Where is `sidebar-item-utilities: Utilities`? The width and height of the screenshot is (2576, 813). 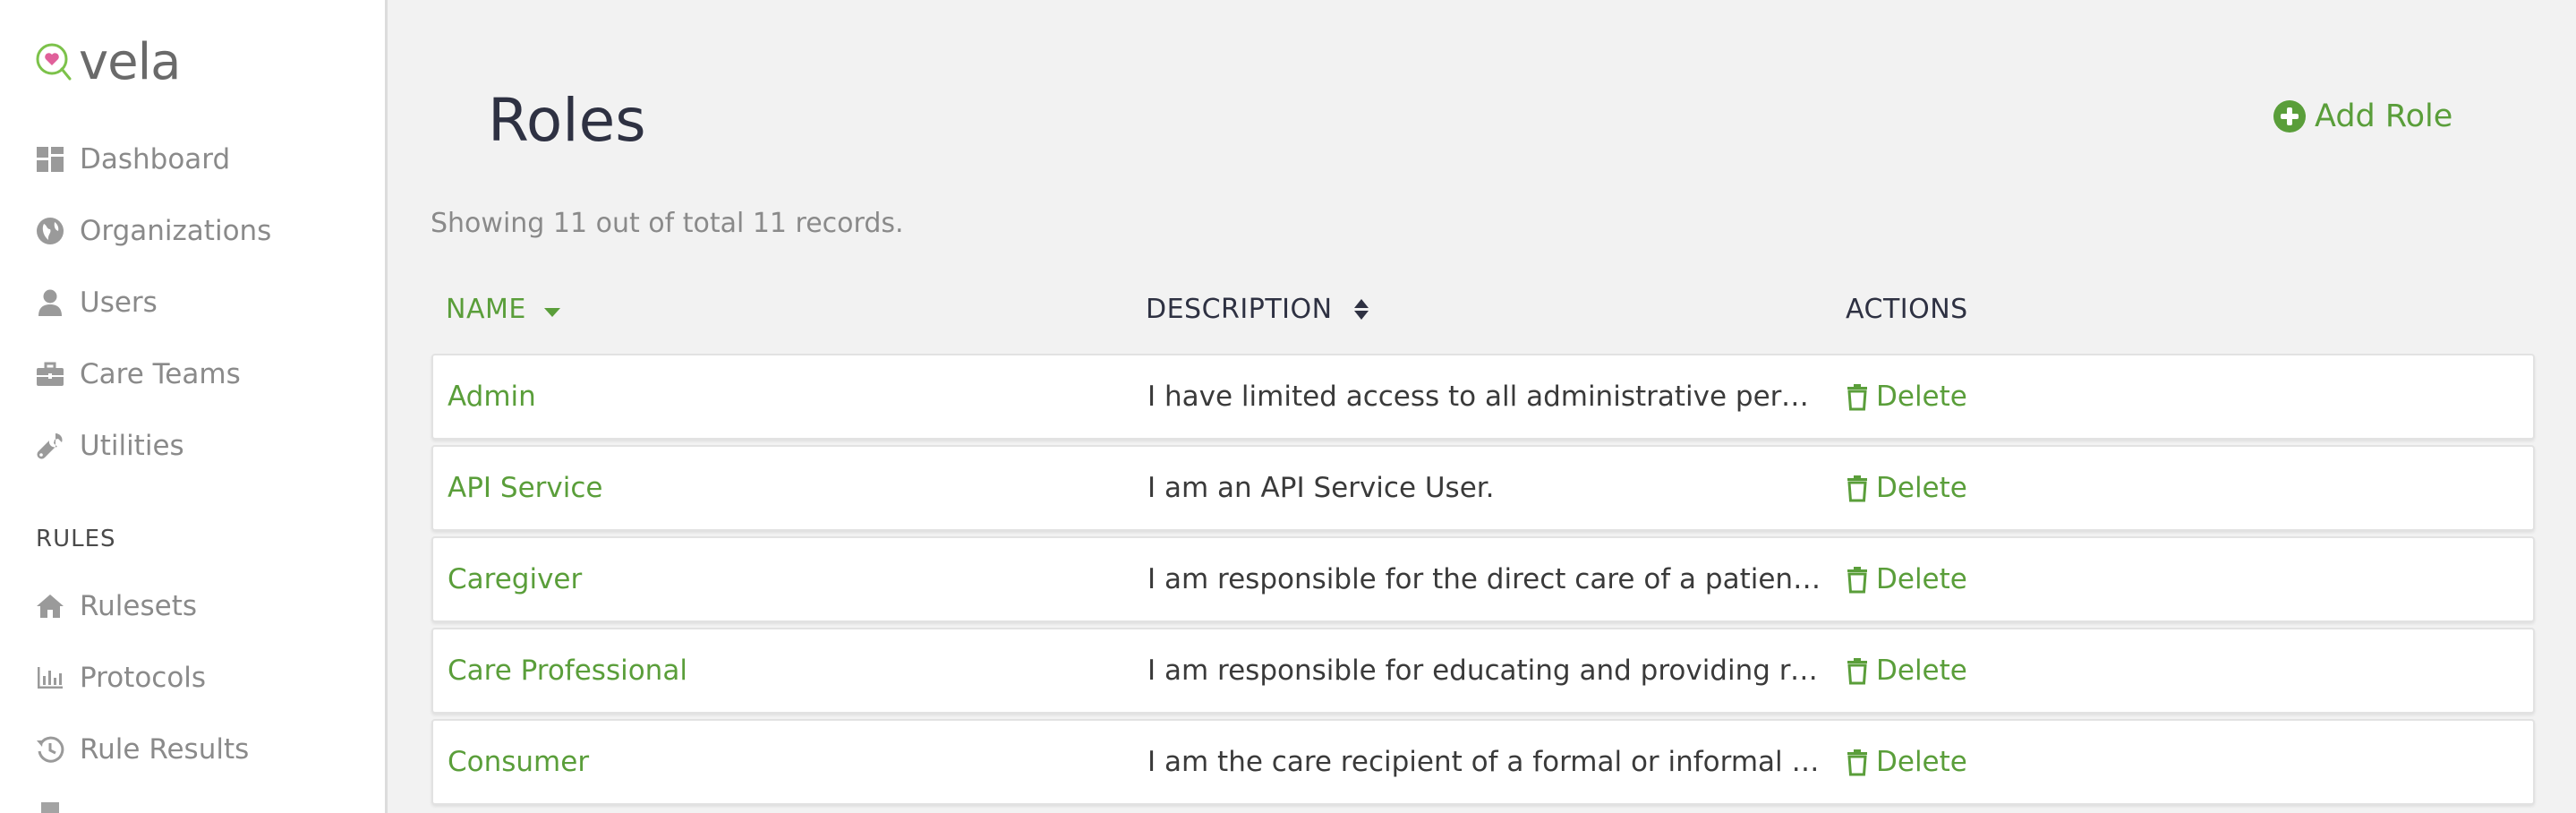 sidebar-item-utilities: Utilities is located at coordinates (109, 446).